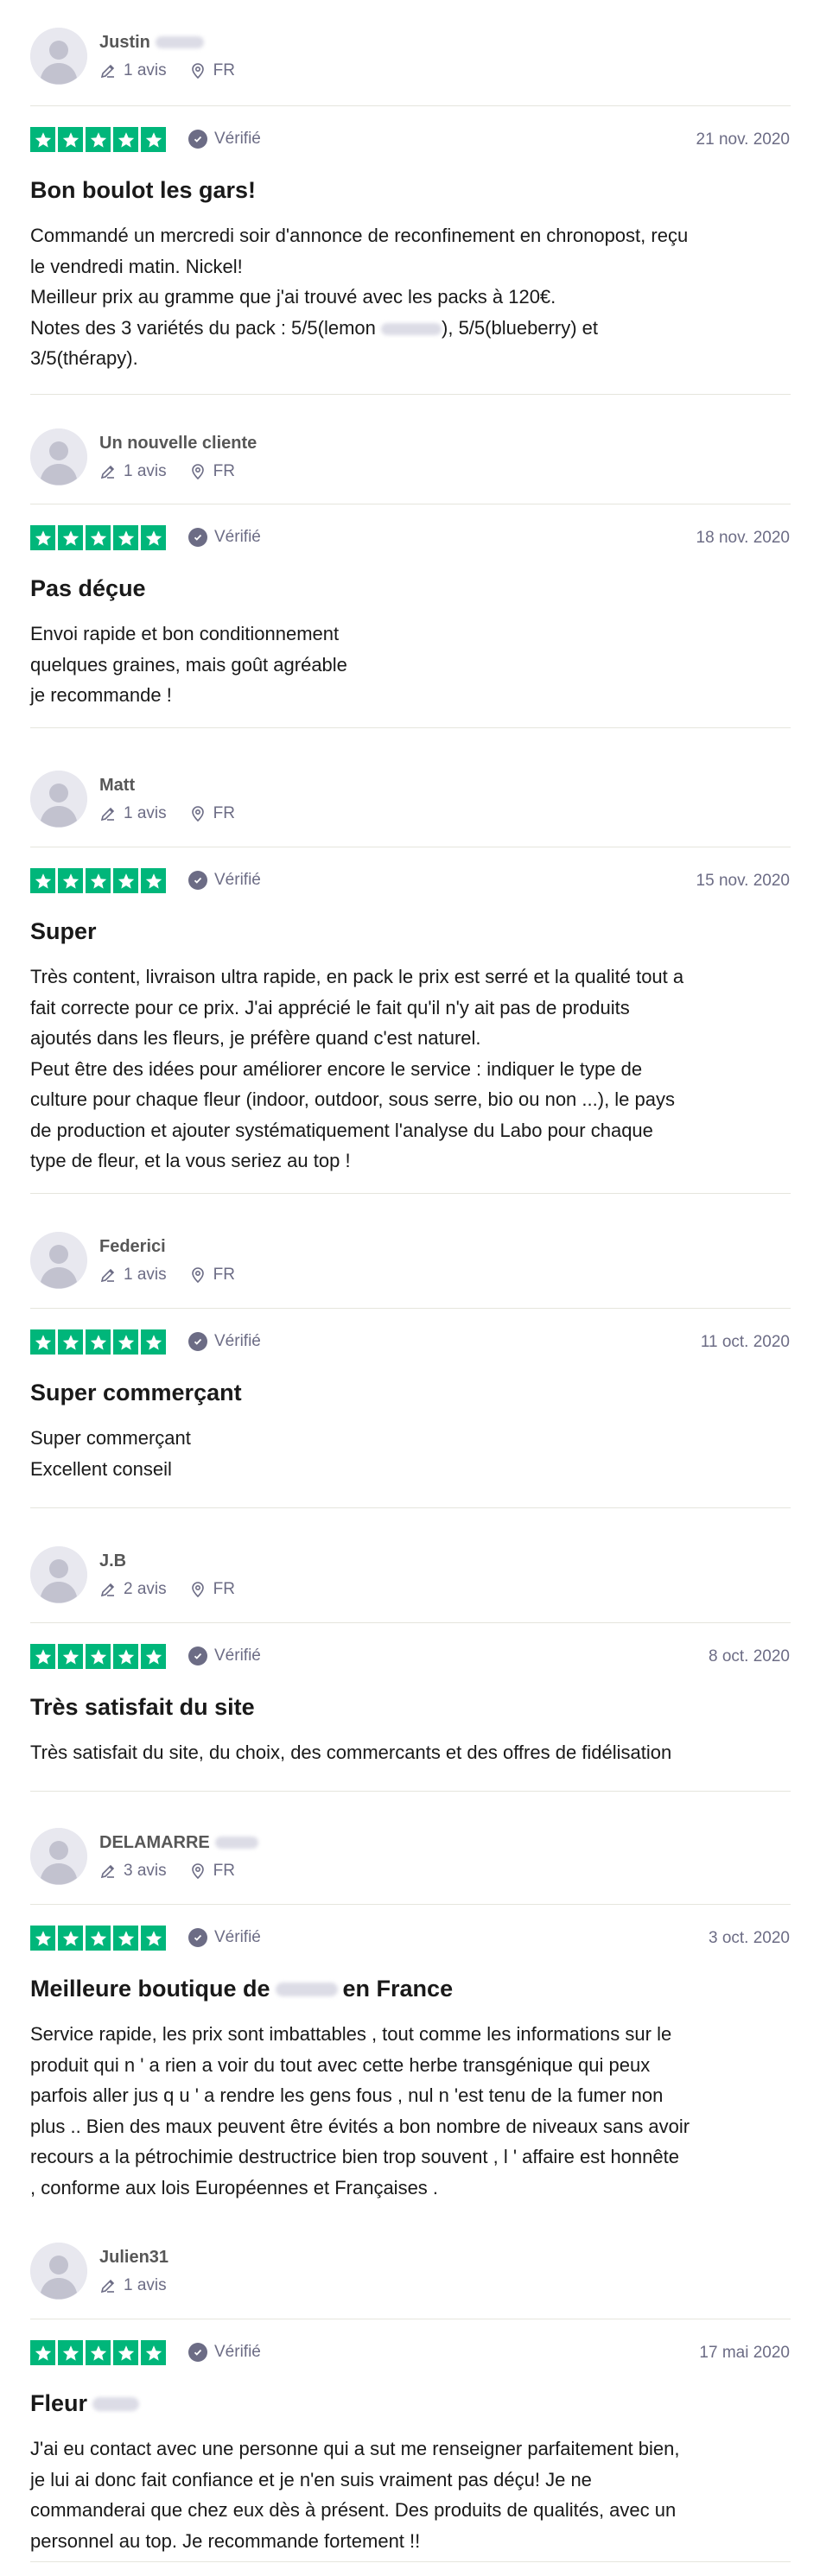 Image resolution: width=820 pixels, height=2576 pixels. Describe the element at coordinates (743, 538) in the screenshot. I see `review-date: 18 nov. 2020` at that location.